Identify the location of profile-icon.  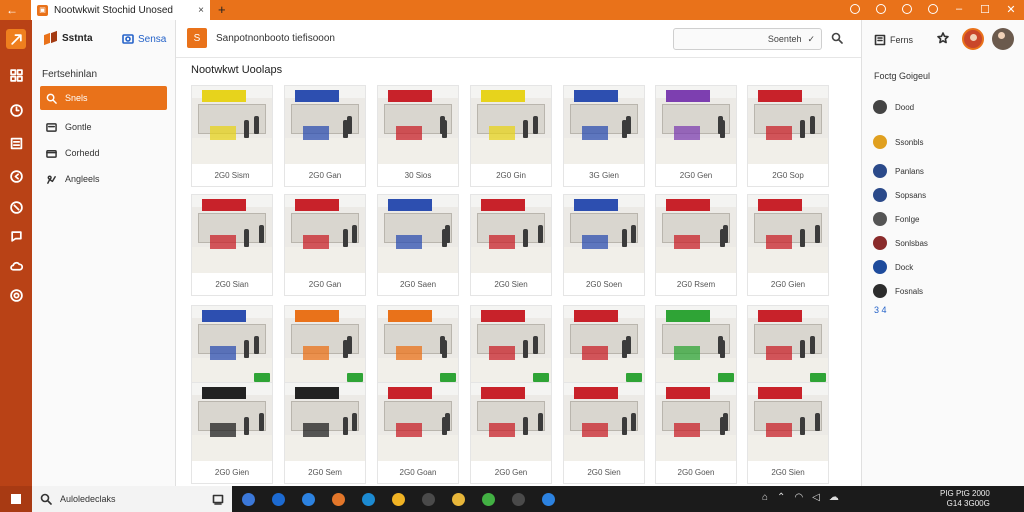
(855, 9).